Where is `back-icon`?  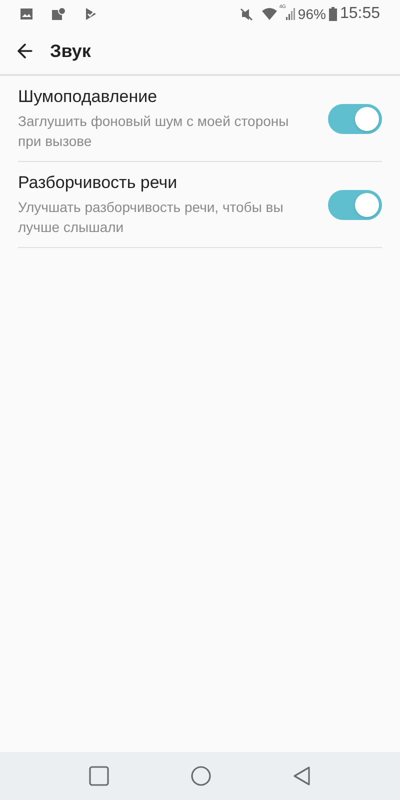 back-icon is located at coordinates (302, 776).